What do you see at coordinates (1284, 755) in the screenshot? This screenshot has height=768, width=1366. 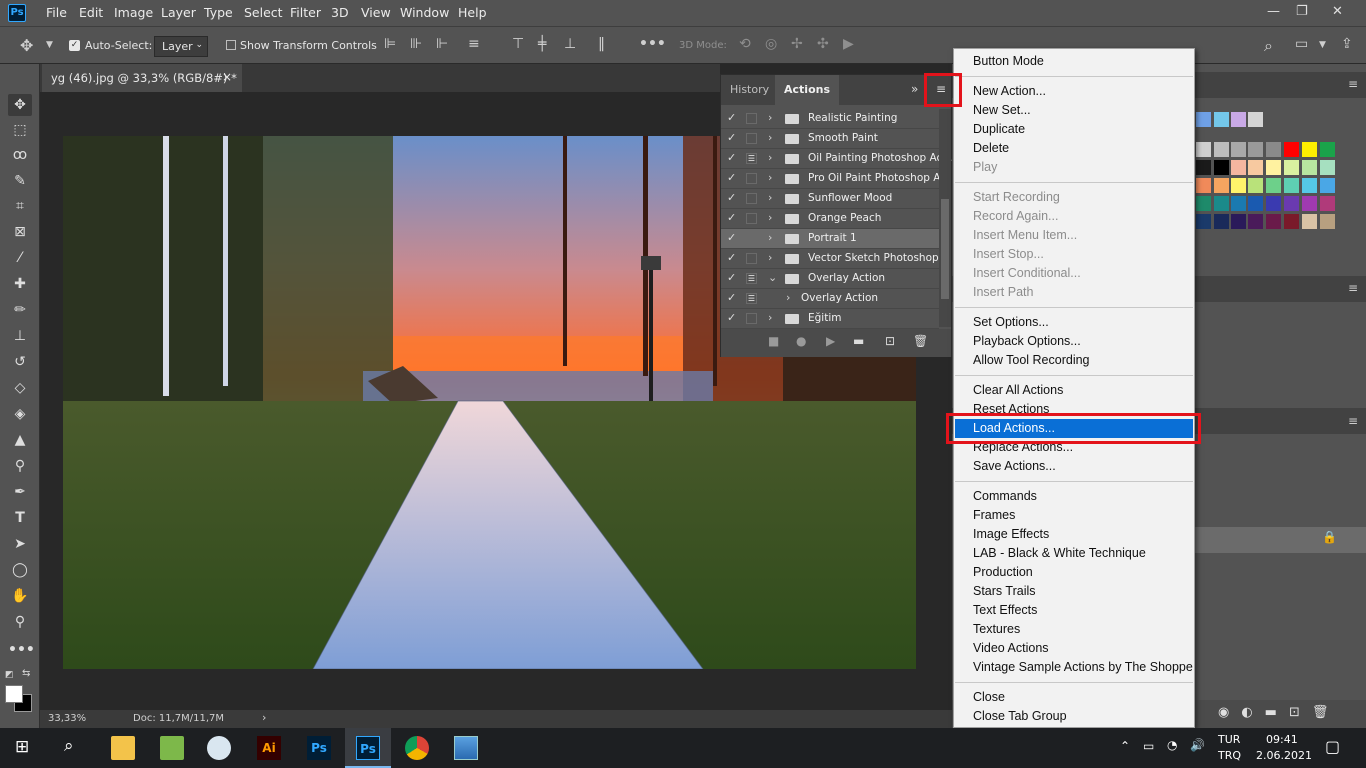 I see `clock-date: 2.06.2021` at bounding box center [1284, 755].